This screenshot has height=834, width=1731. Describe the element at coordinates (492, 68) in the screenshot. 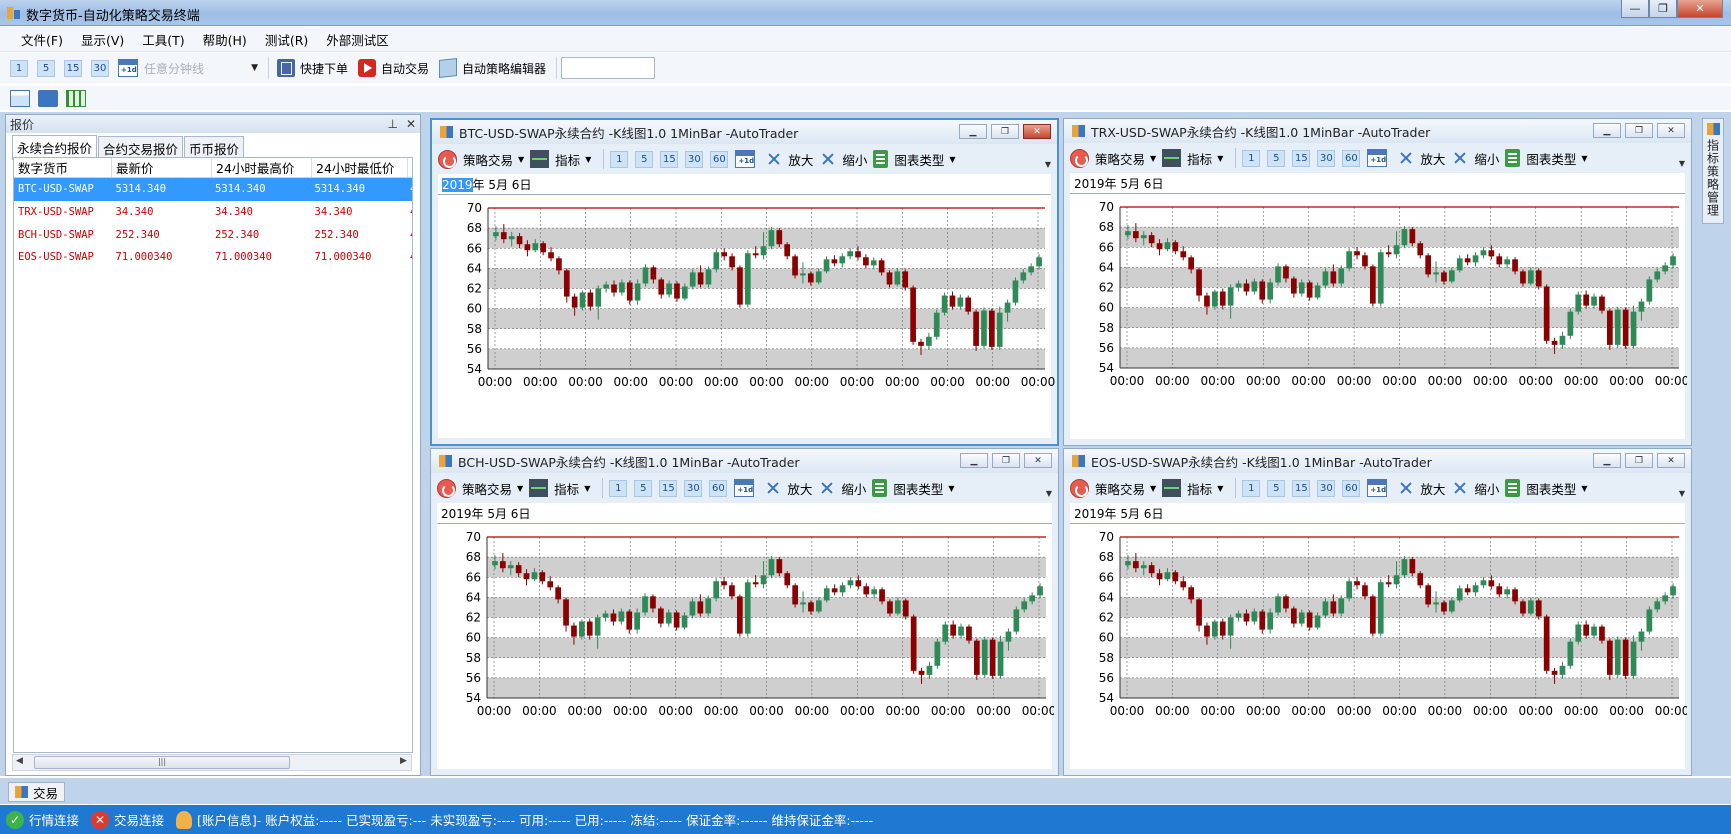

I see `strategy-editor-button: 自动策略编辑器` at that location.